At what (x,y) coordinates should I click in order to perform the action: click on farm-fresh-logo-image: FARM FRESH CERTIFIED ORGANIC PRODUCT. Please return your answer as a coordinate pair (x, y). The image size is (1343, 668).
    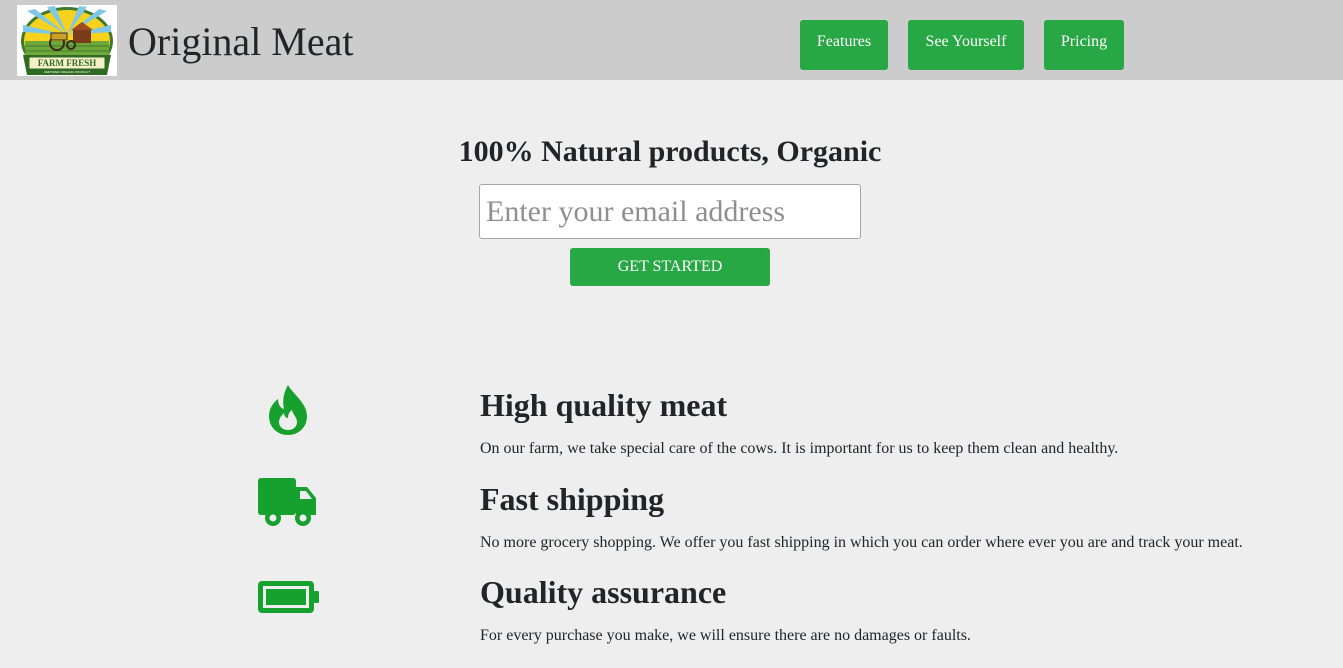
    Looking at the image, I should click on (67, 40).